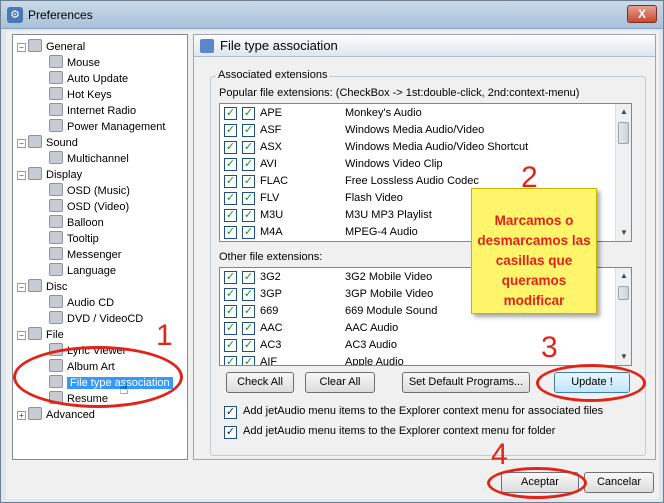 This screenshot has width=664, height=503. Describe the element at coordinates (47, 143) in the screenshot. I see `tree-item: − Sound` at that location.